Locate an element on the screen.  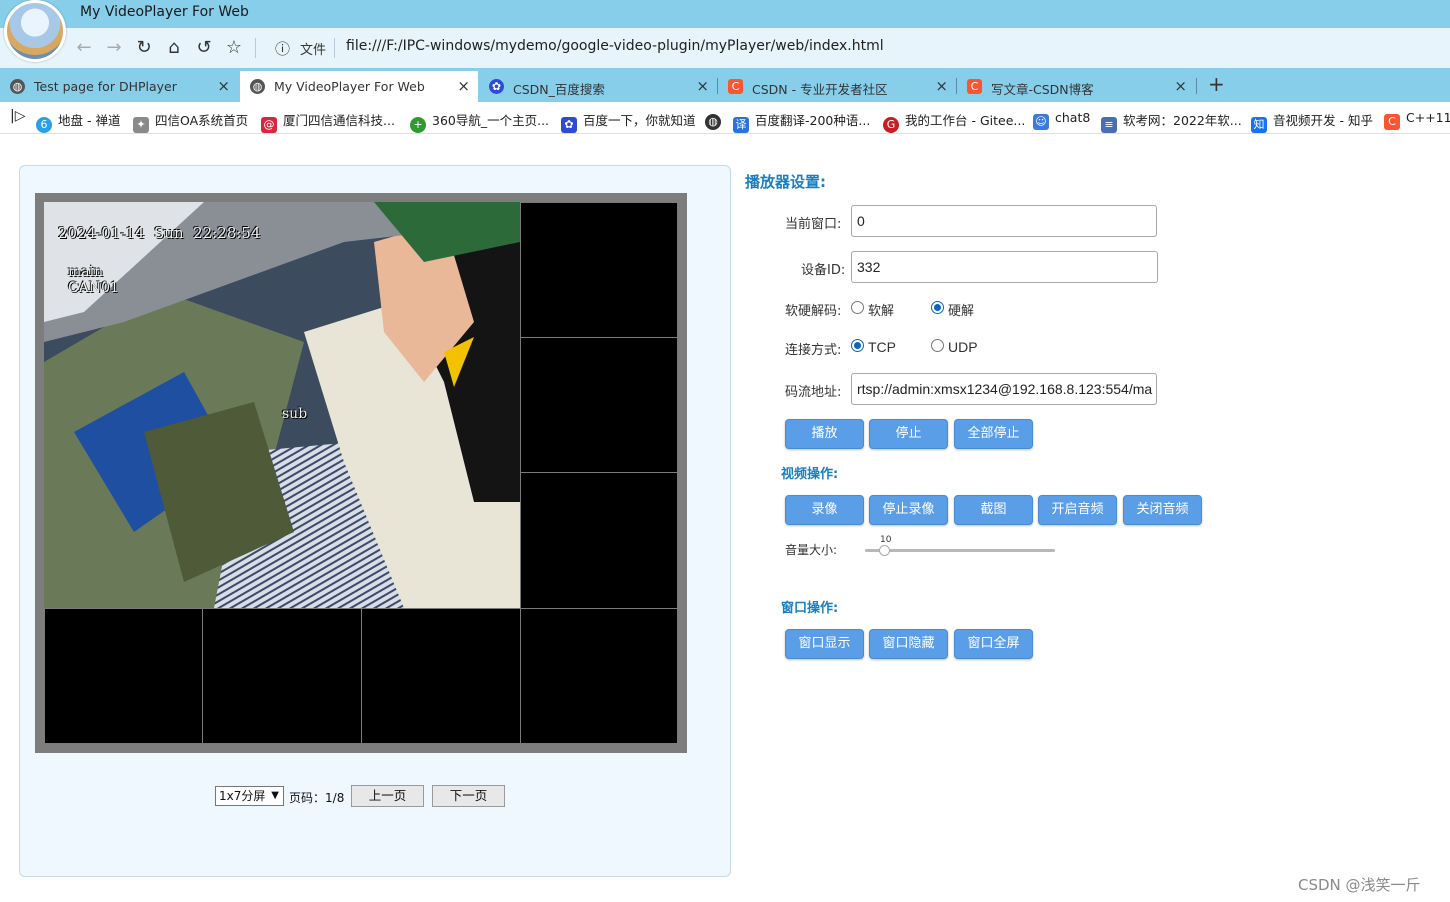
stream-url-label: 码流地址: is located at coordinates (813, 392).